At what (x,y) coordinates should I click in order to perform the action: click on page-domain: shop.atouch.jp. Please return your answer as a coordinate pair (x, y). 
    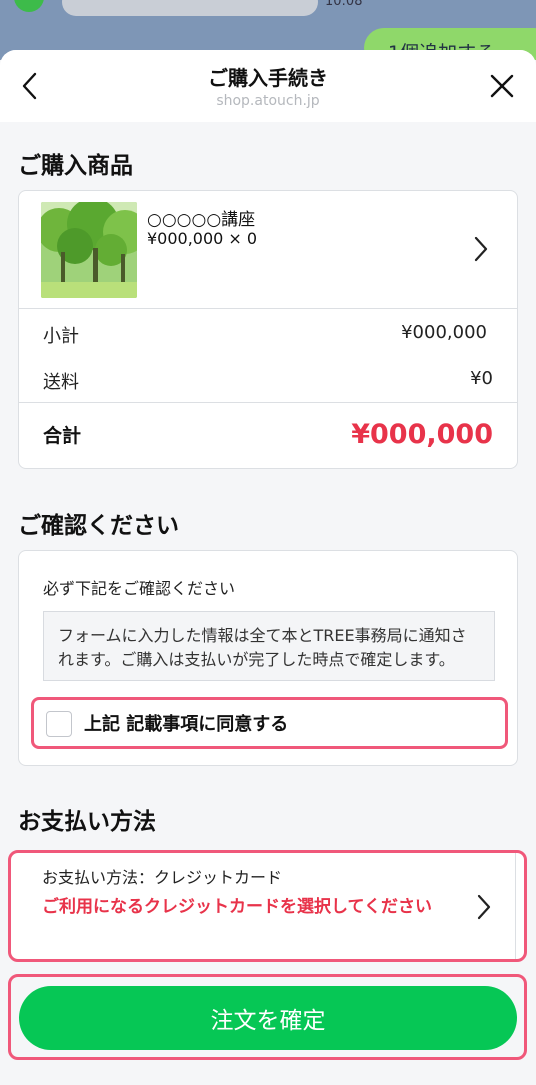
    Looking at the image, I should click on (268, 101).